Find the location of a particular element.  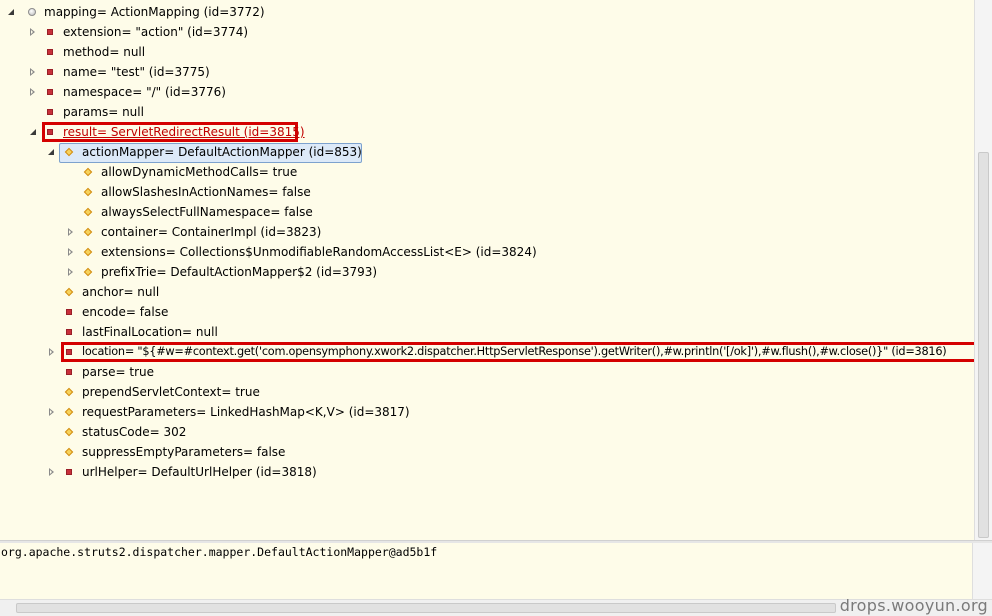

tree-row-label: result= ServletRedirectResult (id=3815) is located at coordinates (184, 132).